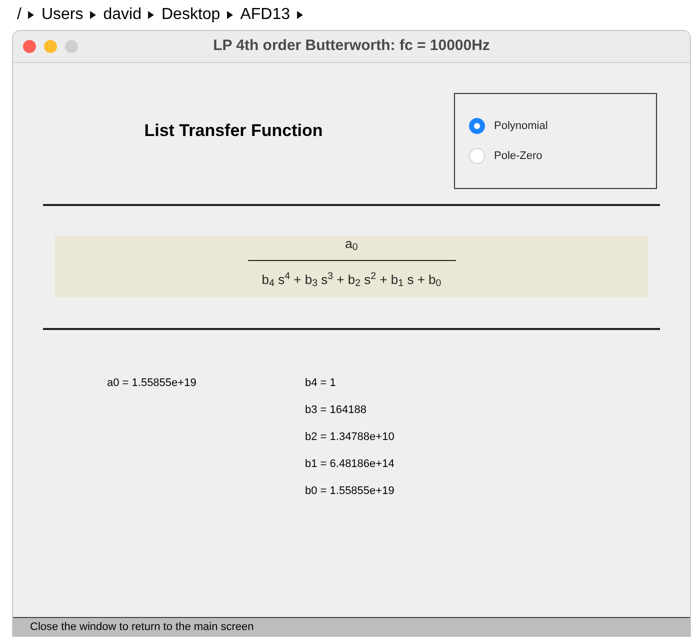 This screenshot has height=637, width=691. Describe the element at coordinates (349, 437) in the screenshot. I see `coefficient-text: b2 = 1.34788e+10` at that location.